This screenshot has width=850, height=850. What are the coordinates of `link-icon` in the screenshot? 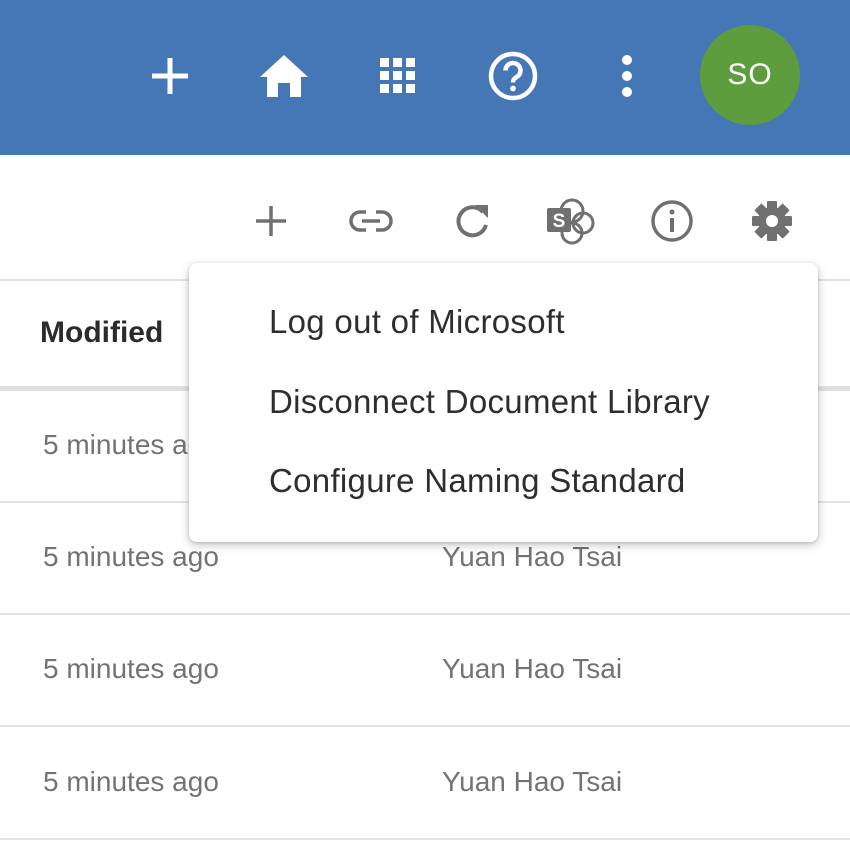 It's located at (371, 221).